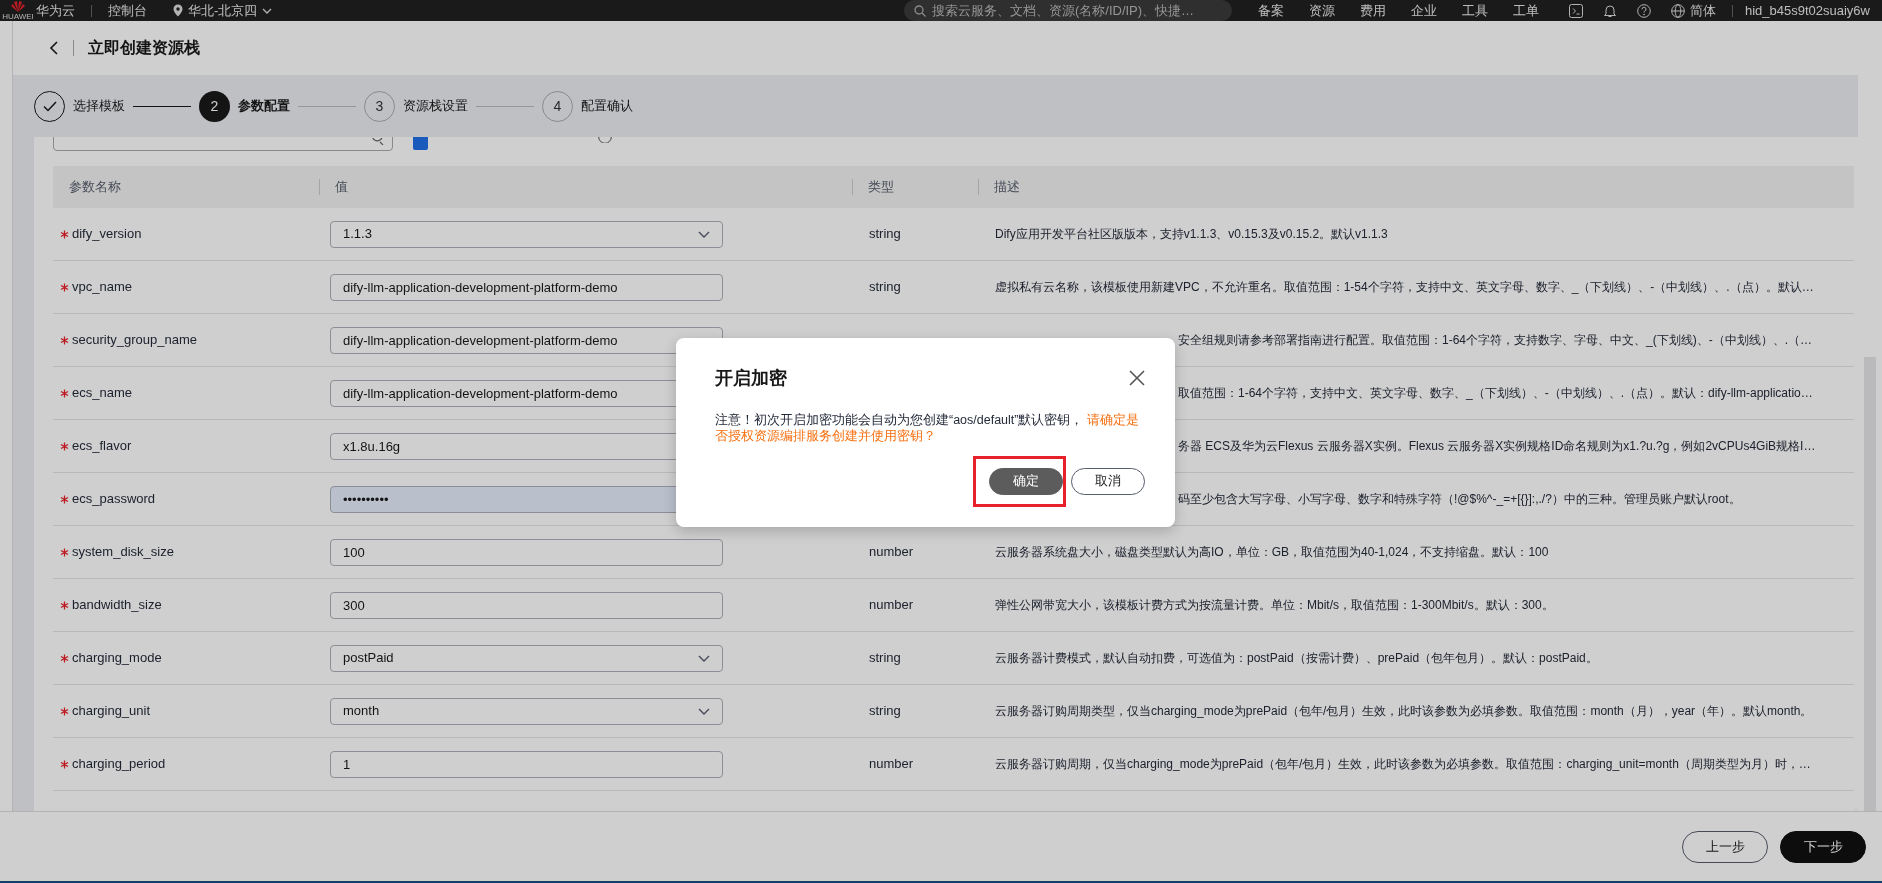 This screenshot has width=1882, height=883. What do you see at coordinates (1459, 499) in the screenshot?
I see `description-text: 码至少包含大写字母、小写字母、数字和特殊字符（!@$%^-_=+[{}]:,./?）中的三种。管理员账户默认root。` at bounding box center [1459, 499].